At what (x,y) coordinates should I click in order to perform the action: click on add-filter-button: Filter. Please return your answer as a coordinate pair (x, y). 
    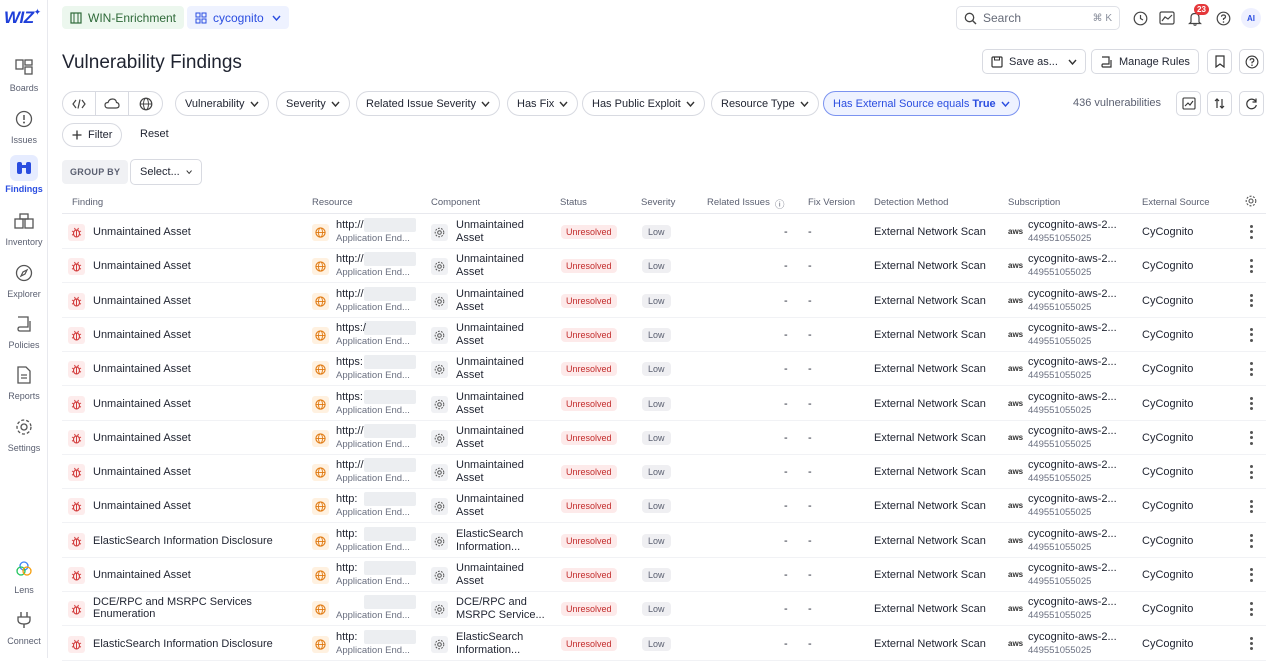
    Looking at the image, I should click on (92, 135).